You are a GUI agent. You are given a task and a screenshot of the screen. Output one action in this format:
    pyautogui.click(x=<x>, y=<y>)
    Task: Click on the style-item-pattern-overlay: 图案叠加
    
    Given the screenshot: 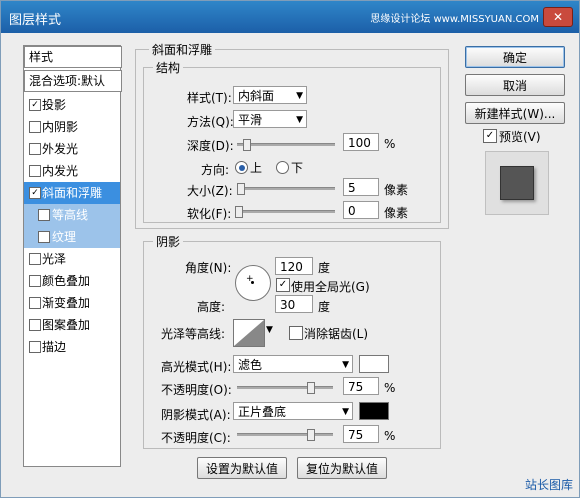 What is the action you would take?
    pyautogui.click(x=72, y=325)
    